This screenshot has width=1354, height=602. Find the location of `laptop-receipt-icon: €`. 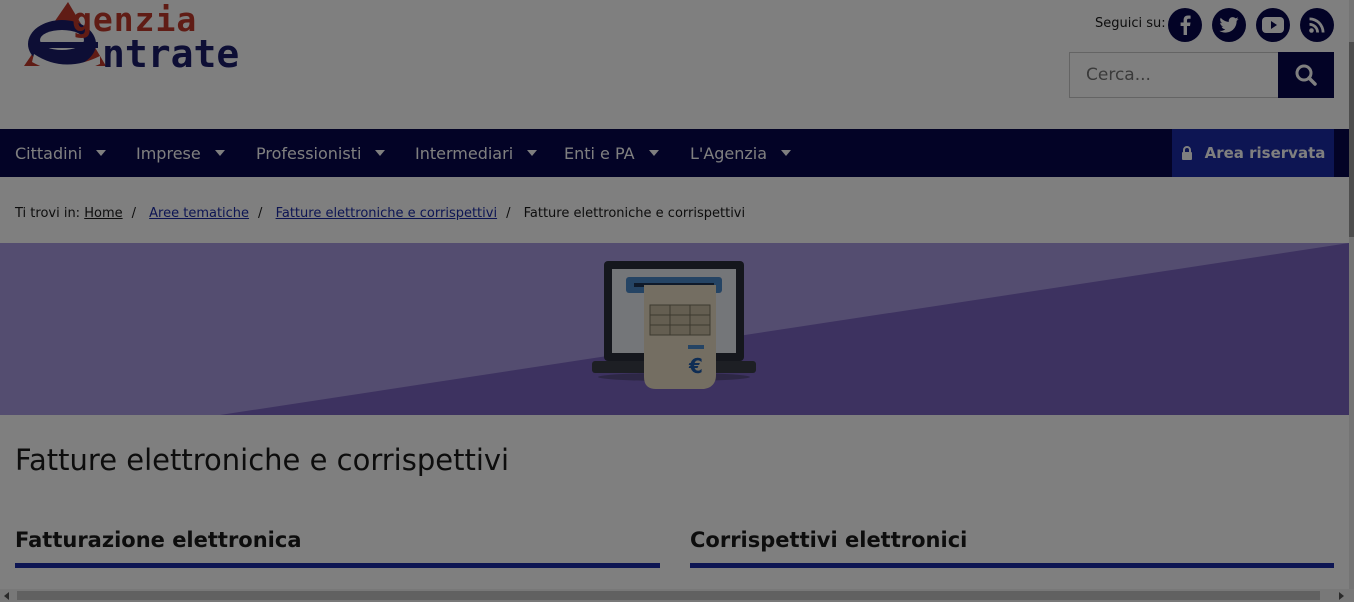

laptop-receipt-icon: € is located at coordinates (674, 325).